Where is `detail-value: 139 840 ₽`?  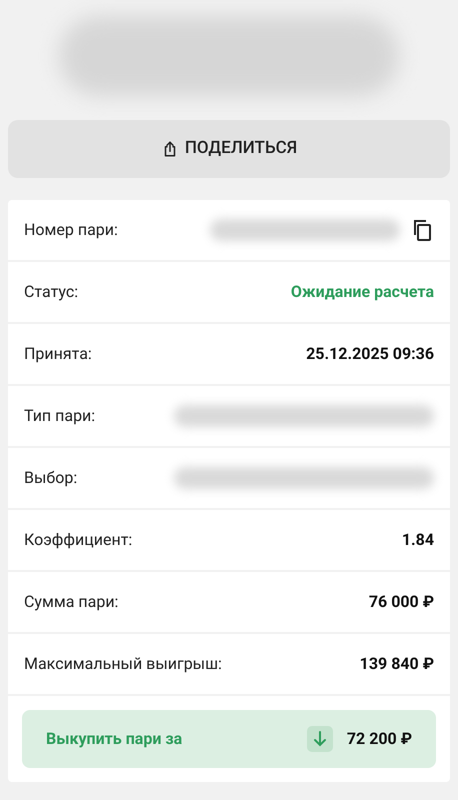 detail-value: 139 840 ₽ is located at coordinates (397, 664).